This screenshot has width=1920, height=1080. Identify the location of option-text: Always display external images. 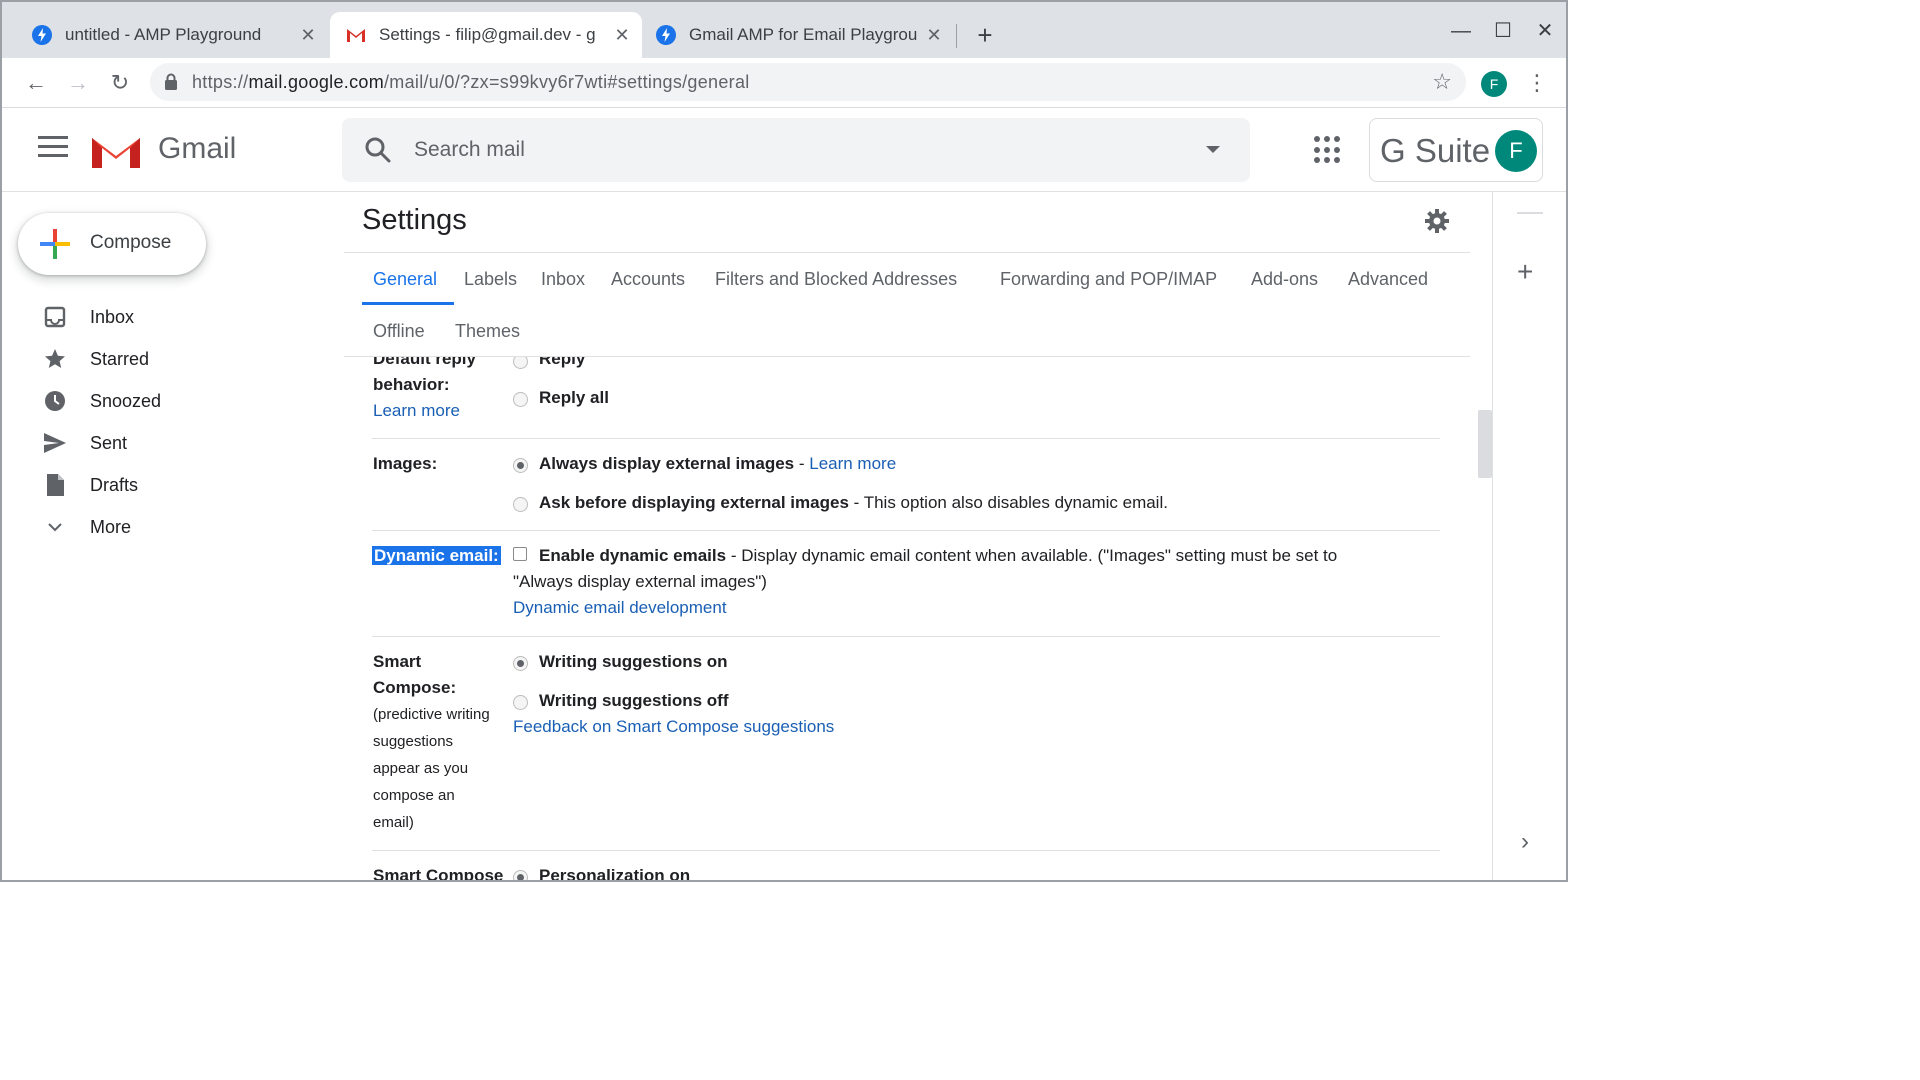
(667, 463).